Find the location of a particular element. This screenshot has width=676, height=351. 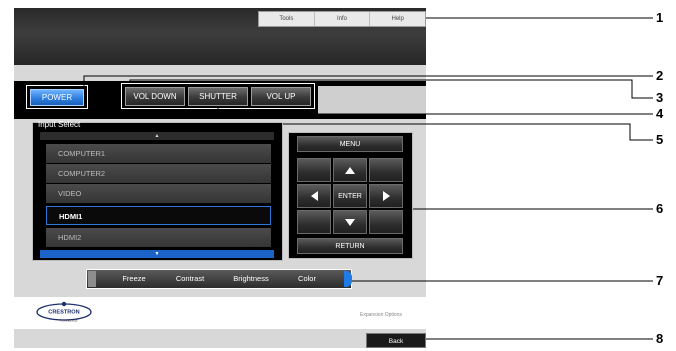

left-arrow-icon is located at coordinates (314, 196).